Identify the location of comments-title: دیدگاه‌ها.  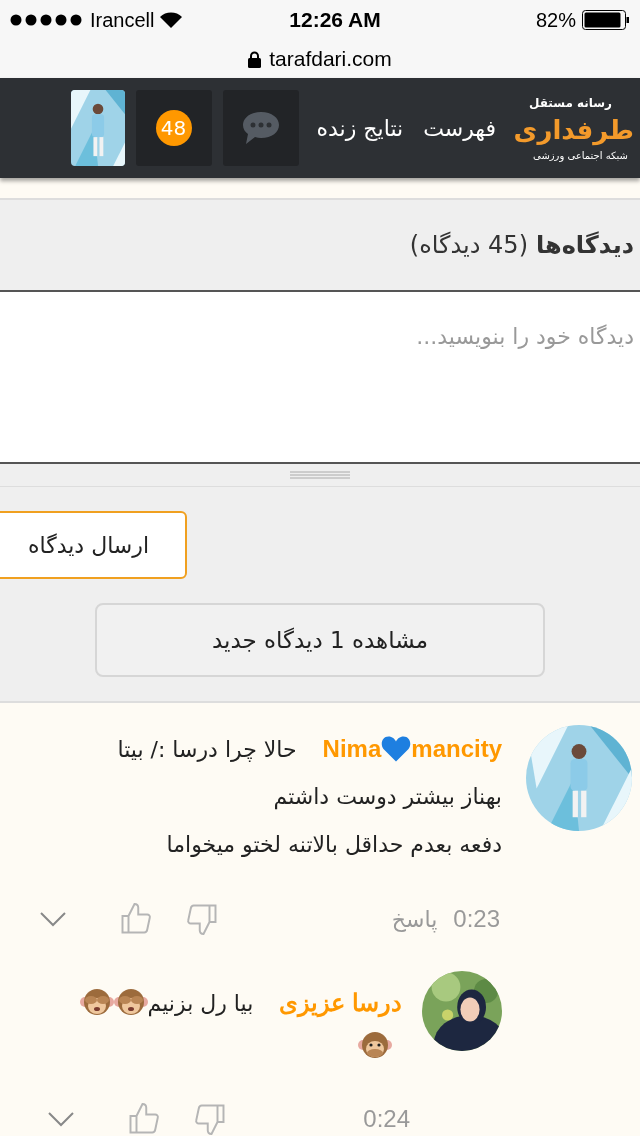
(585, 245).